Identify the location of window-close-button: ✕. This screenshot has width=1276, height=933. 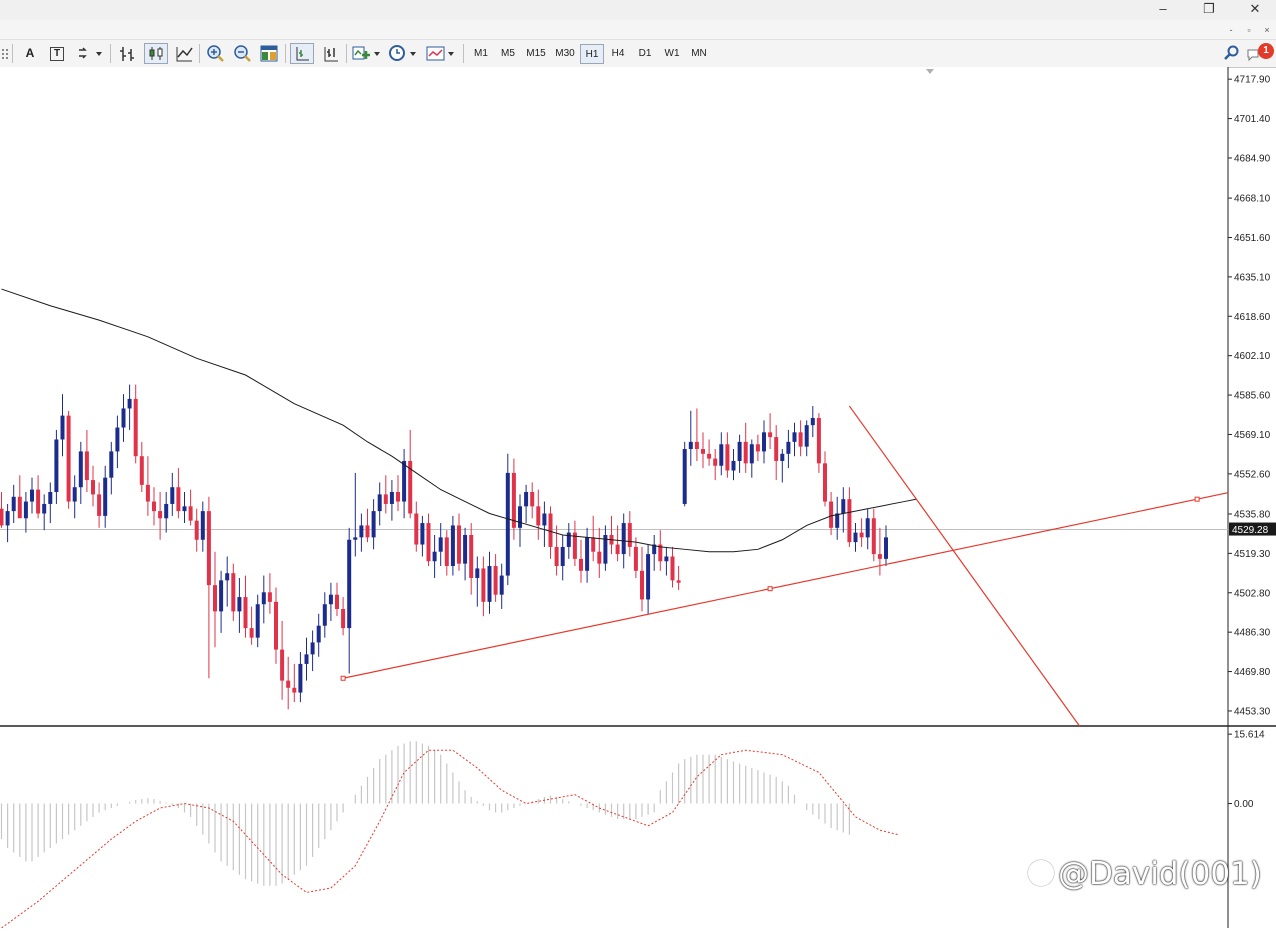
(1254, 10).